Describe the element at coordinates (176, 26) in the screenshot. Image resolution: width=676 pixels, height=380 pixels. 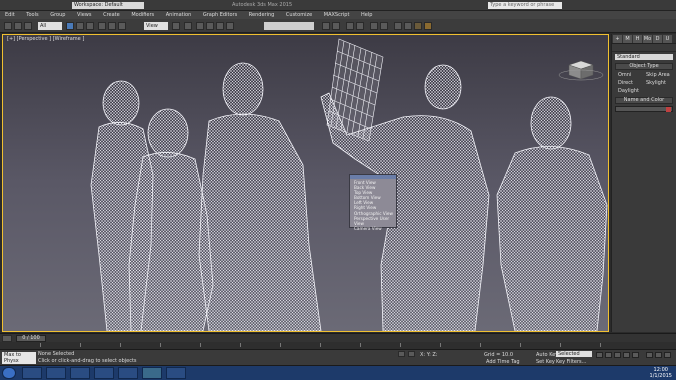
I see `pivot-icon` at that location.